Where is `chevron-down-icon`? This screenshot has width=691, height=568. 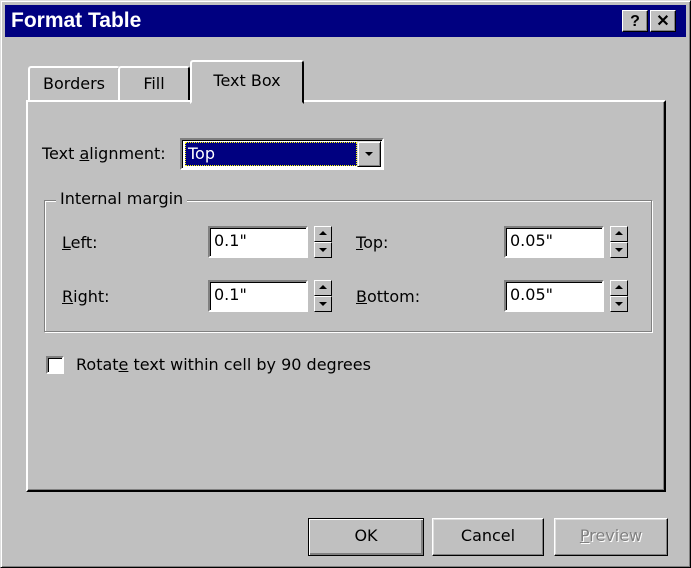 chevron-down-icon is located at coordinates (369, 154).